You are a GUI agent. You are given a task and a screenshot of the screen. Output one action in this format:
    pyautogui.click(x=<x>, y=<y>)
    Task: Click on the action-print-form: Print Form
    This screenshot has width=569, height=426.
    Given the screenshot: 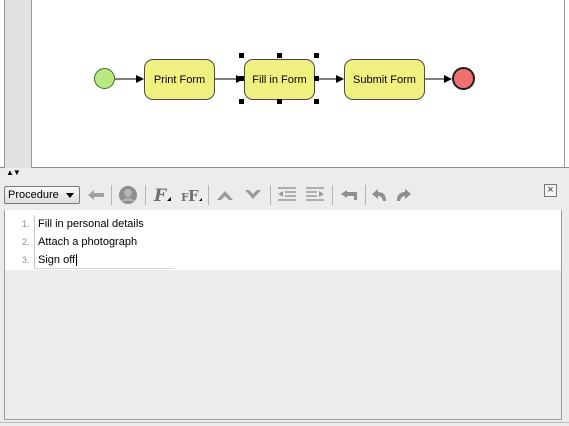 What is the action you would take?
    pyautogui.click(x=179, y=79)
    